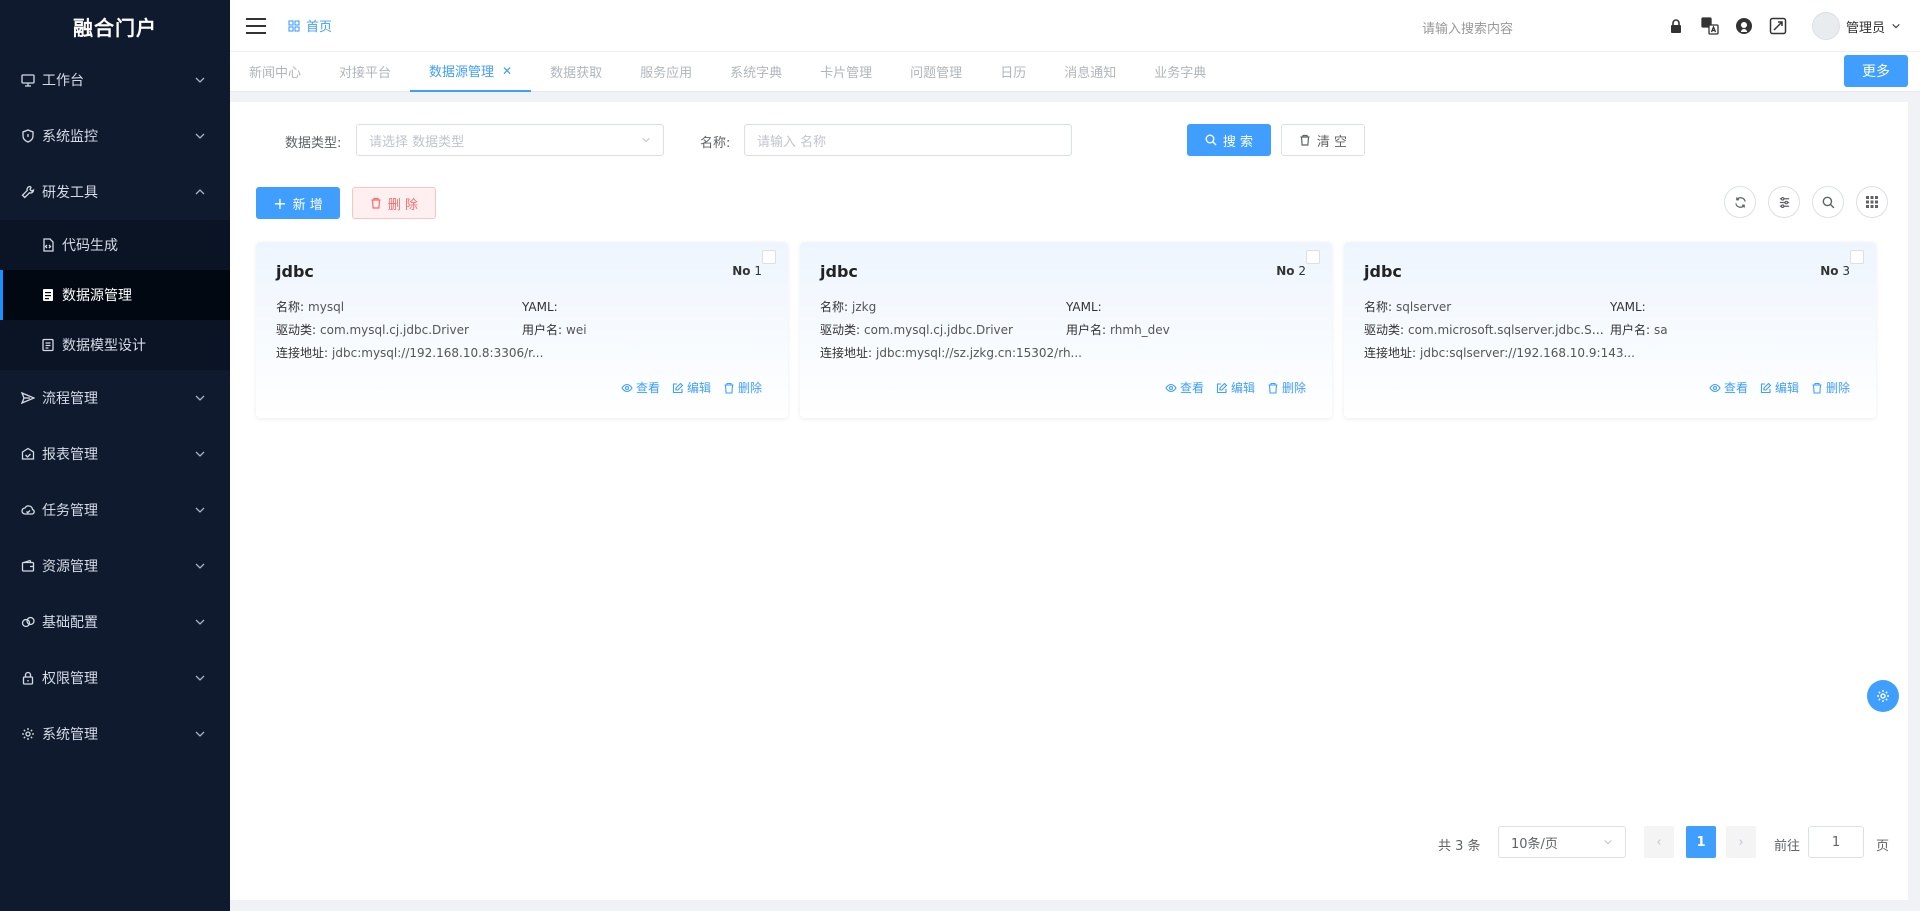 The image size is (1920, 911). Describe the element at coordinates (1534, 844) in the screenshot. I see `page-size-value: 10条/页` at that location.